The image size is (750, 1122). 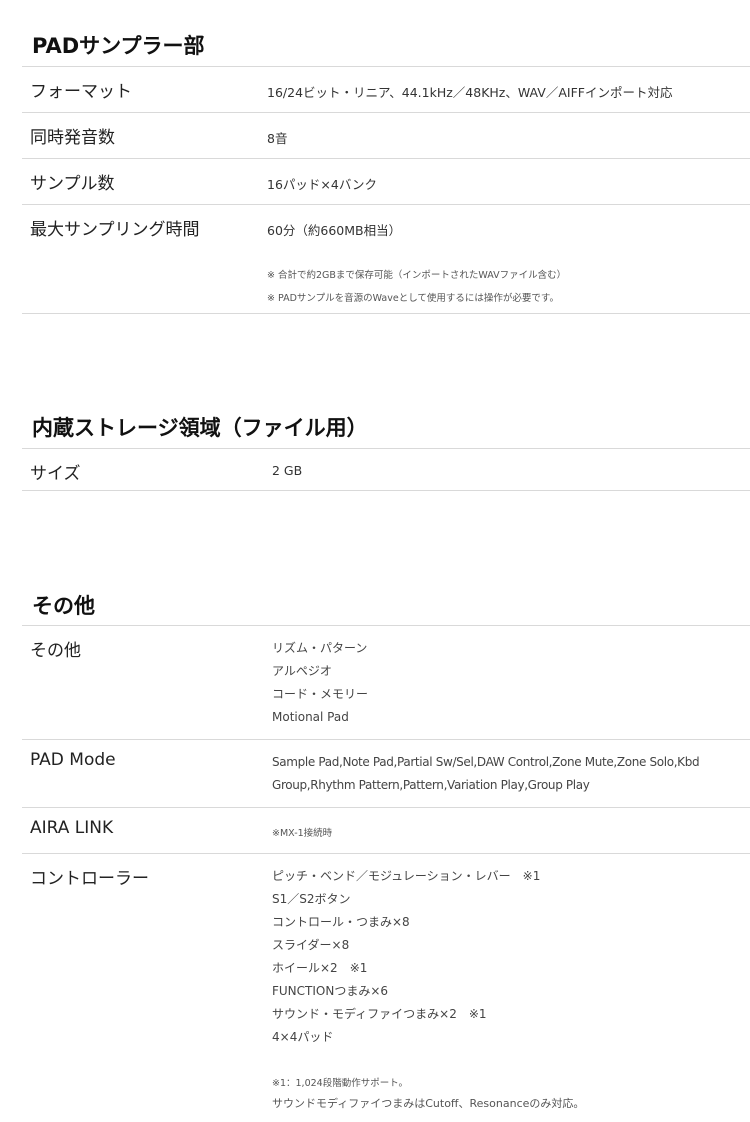 I want to click on spec-value: 8音, so click(x=277, y=138).